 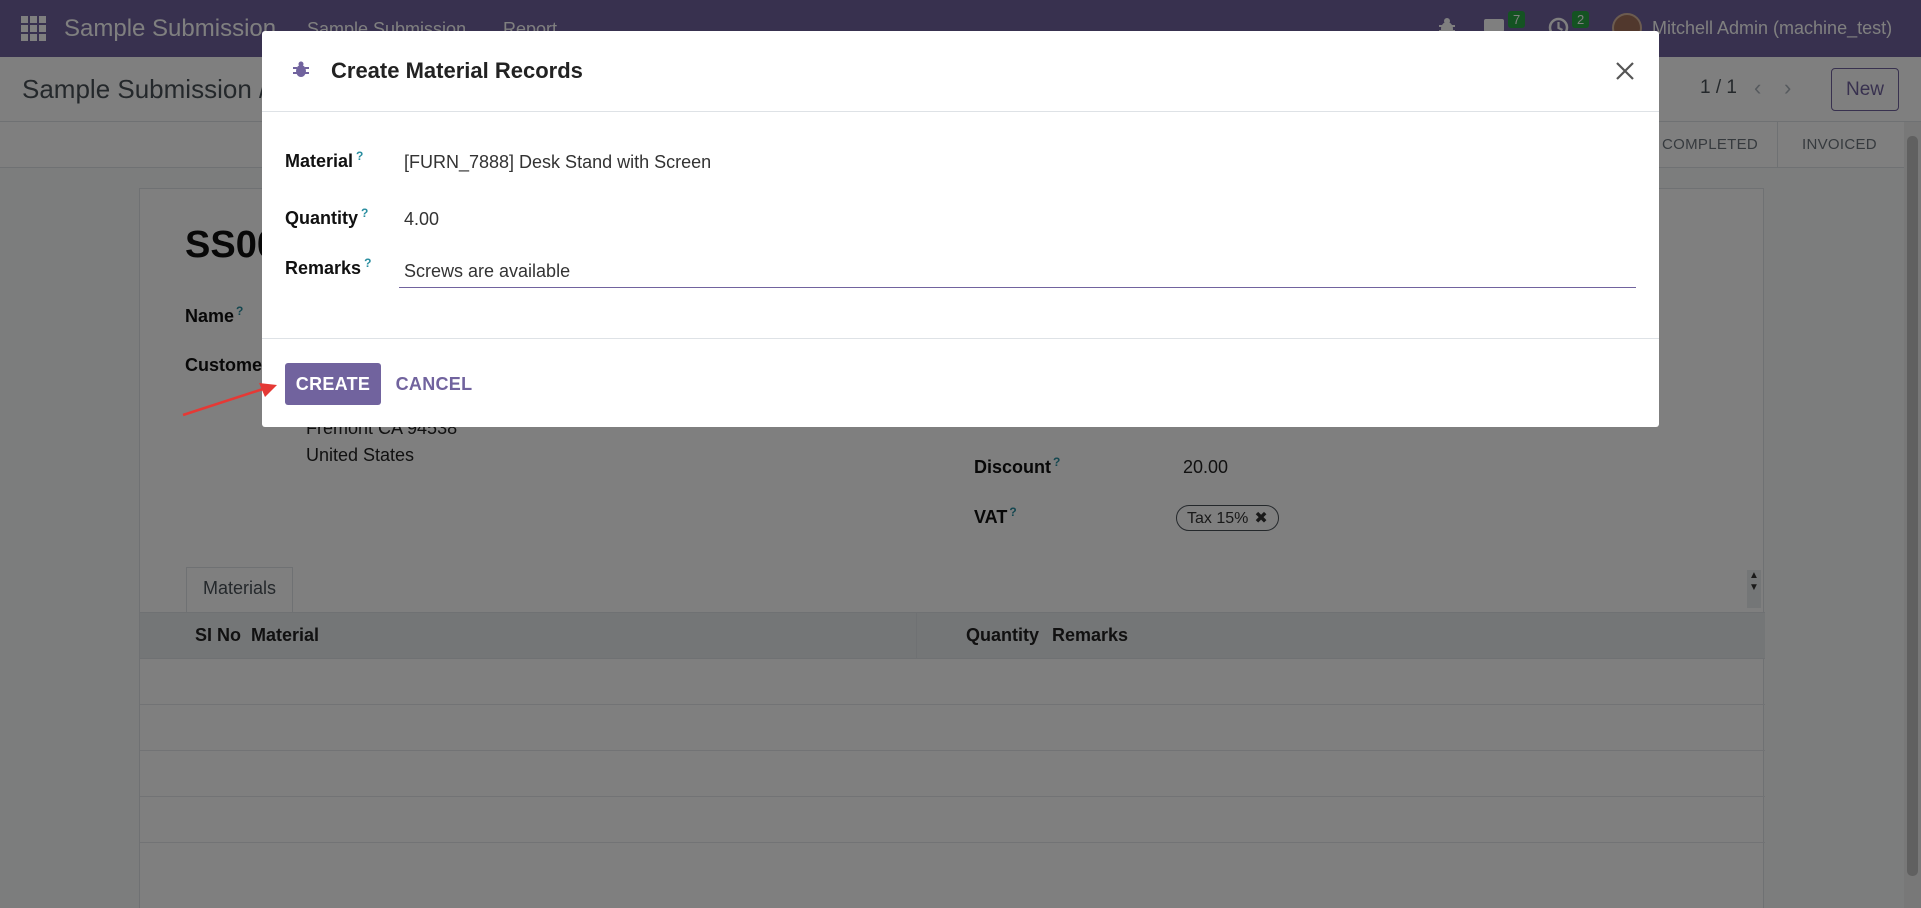 I want to click on dialog-header: Create Material Records, so click(x=960, y=71).